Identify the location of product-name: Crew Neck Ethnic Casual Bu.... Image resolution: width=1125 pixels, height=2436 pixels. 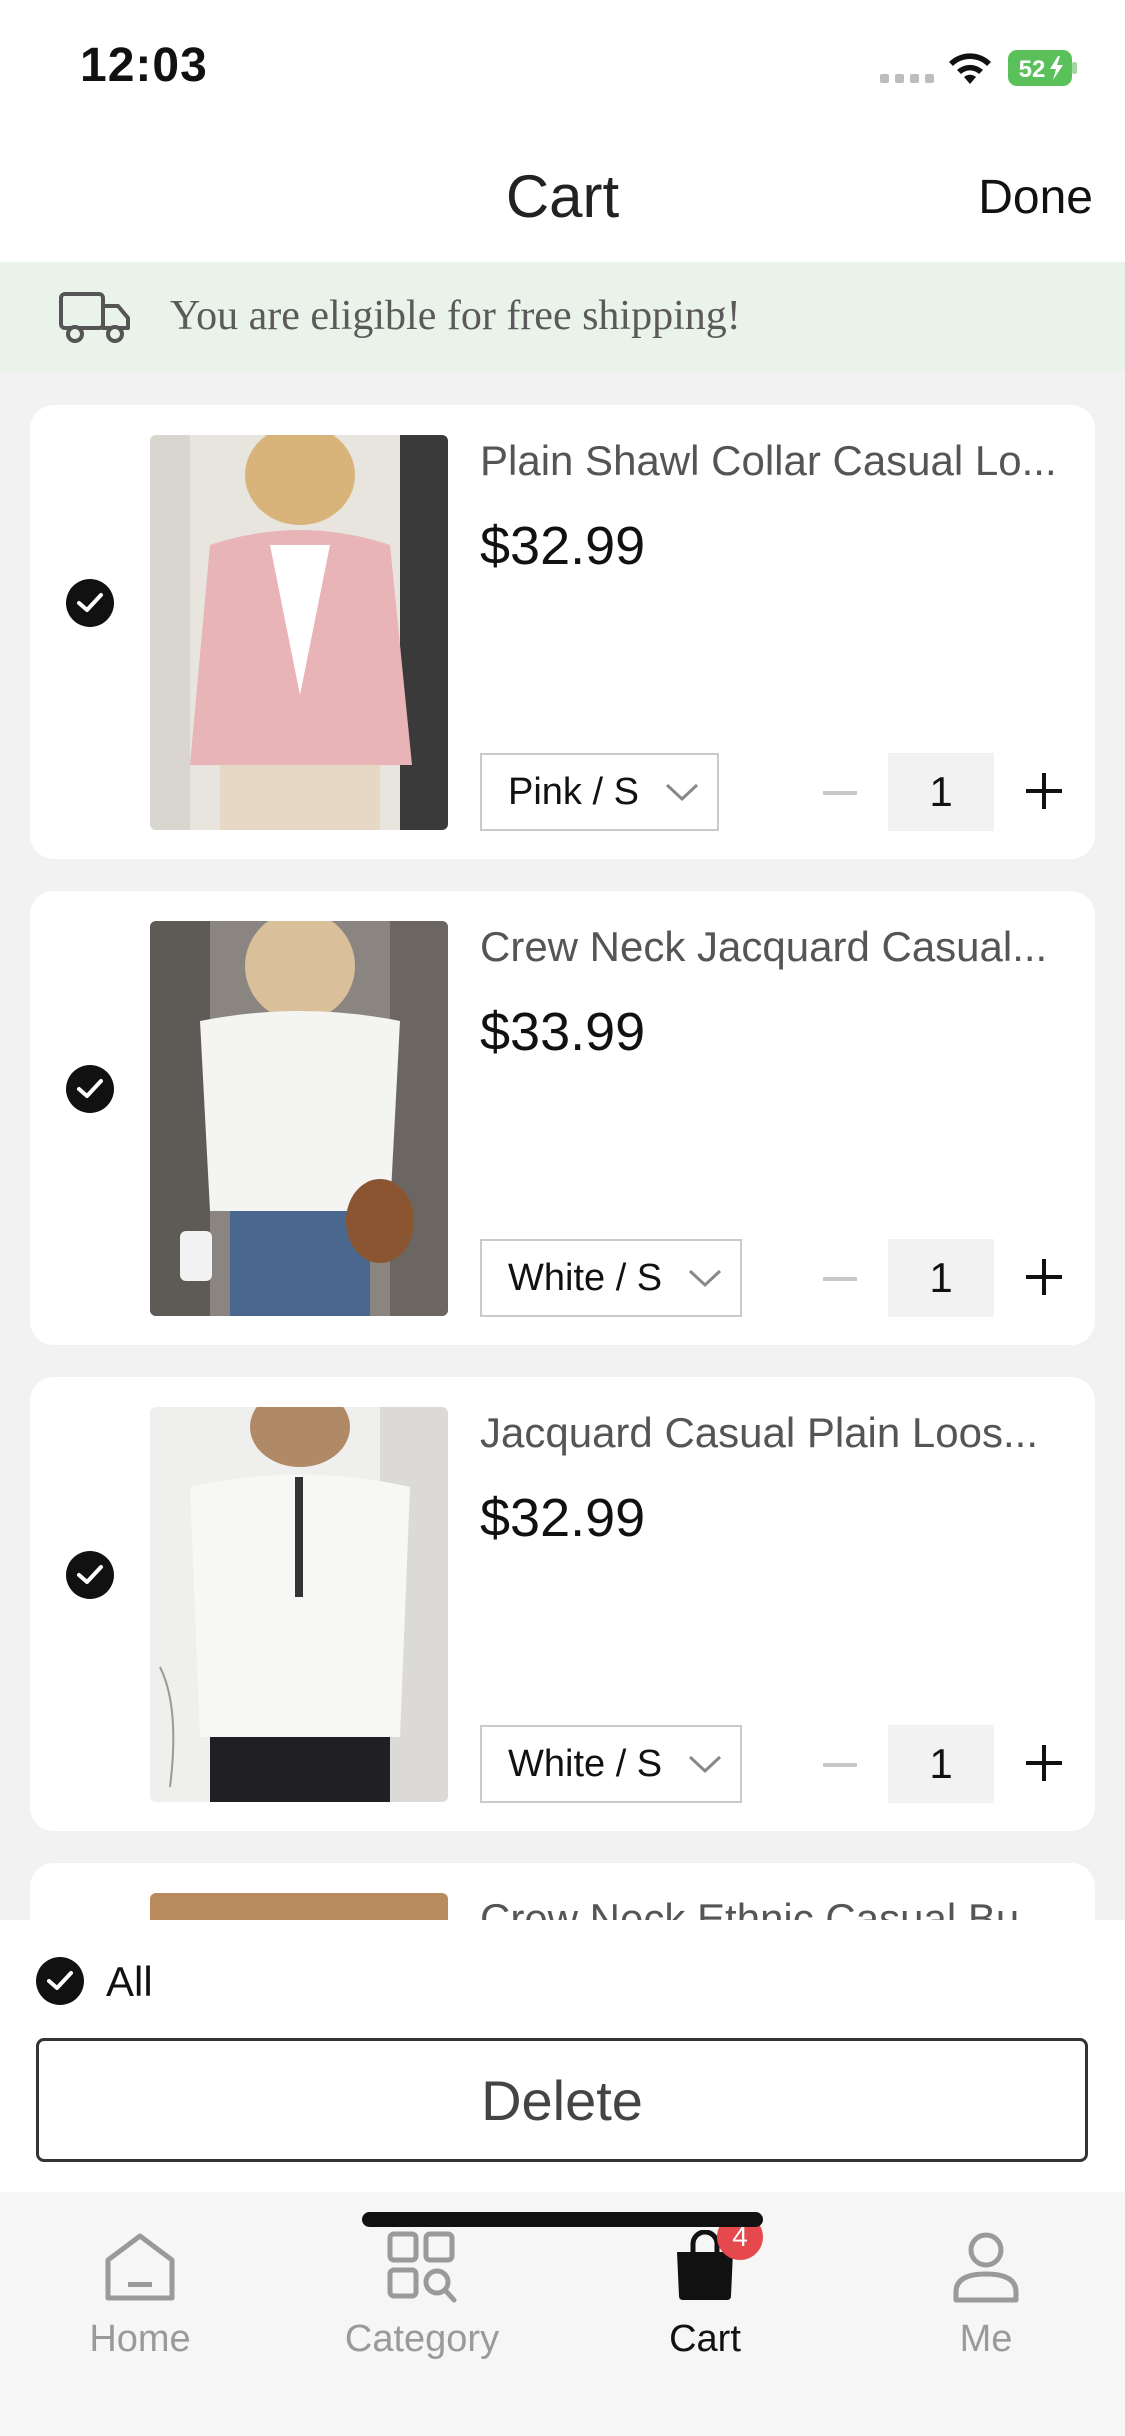
(775, 1907).